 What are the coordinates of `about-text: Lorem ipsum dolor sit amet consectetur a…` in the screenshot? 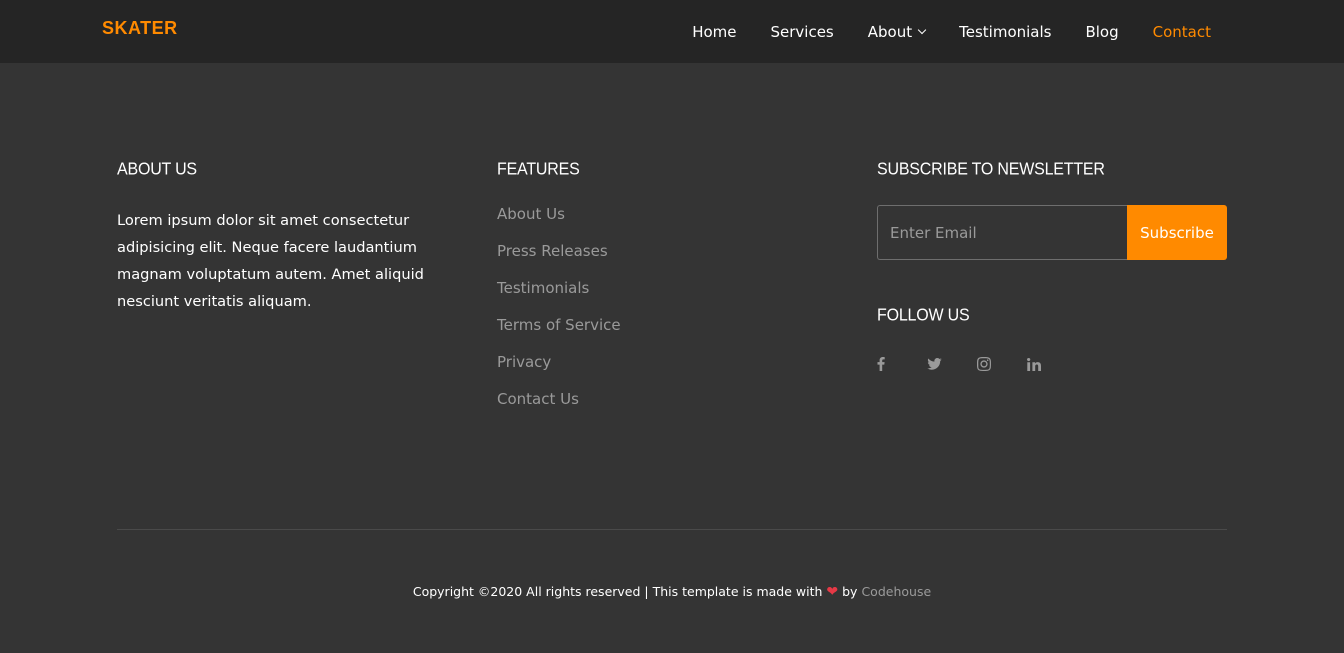 It's located at (270, 261).